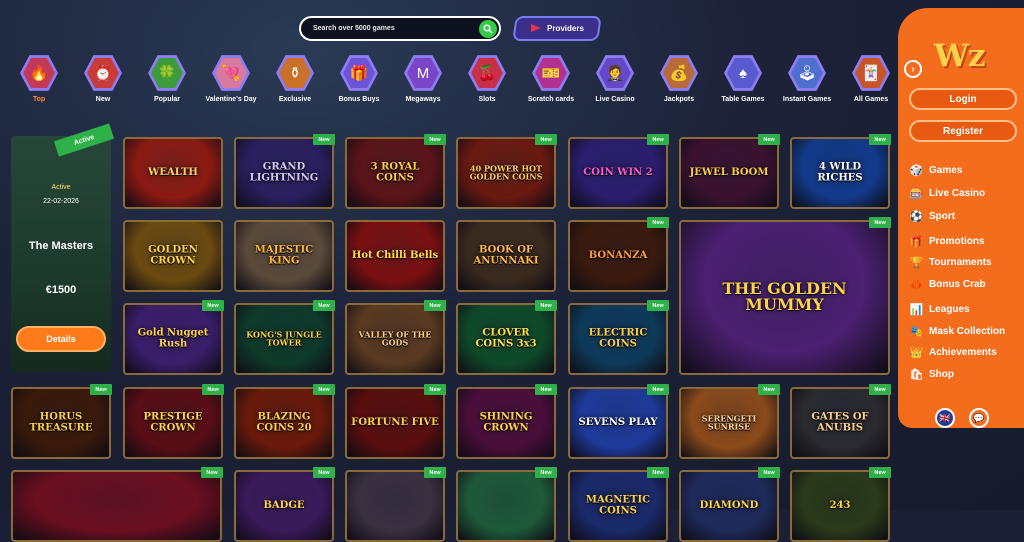 The width and height of the screenshot is (1024, 542). What do you see at coordinates (488, 29) in the screenshot?
I see `search-button` at bounding box center [488, 29].